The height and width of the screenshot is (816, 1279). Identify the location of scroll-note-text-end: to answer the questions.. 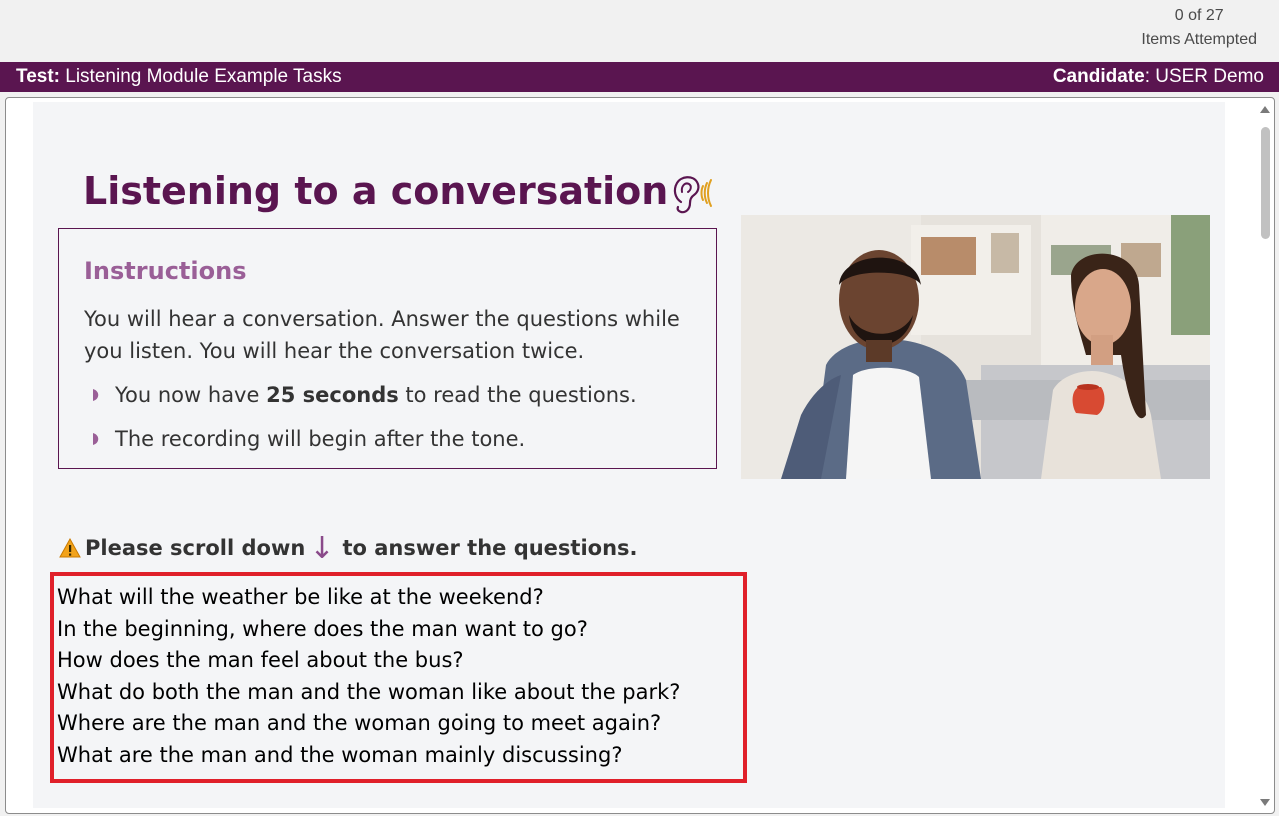
(490, 548).